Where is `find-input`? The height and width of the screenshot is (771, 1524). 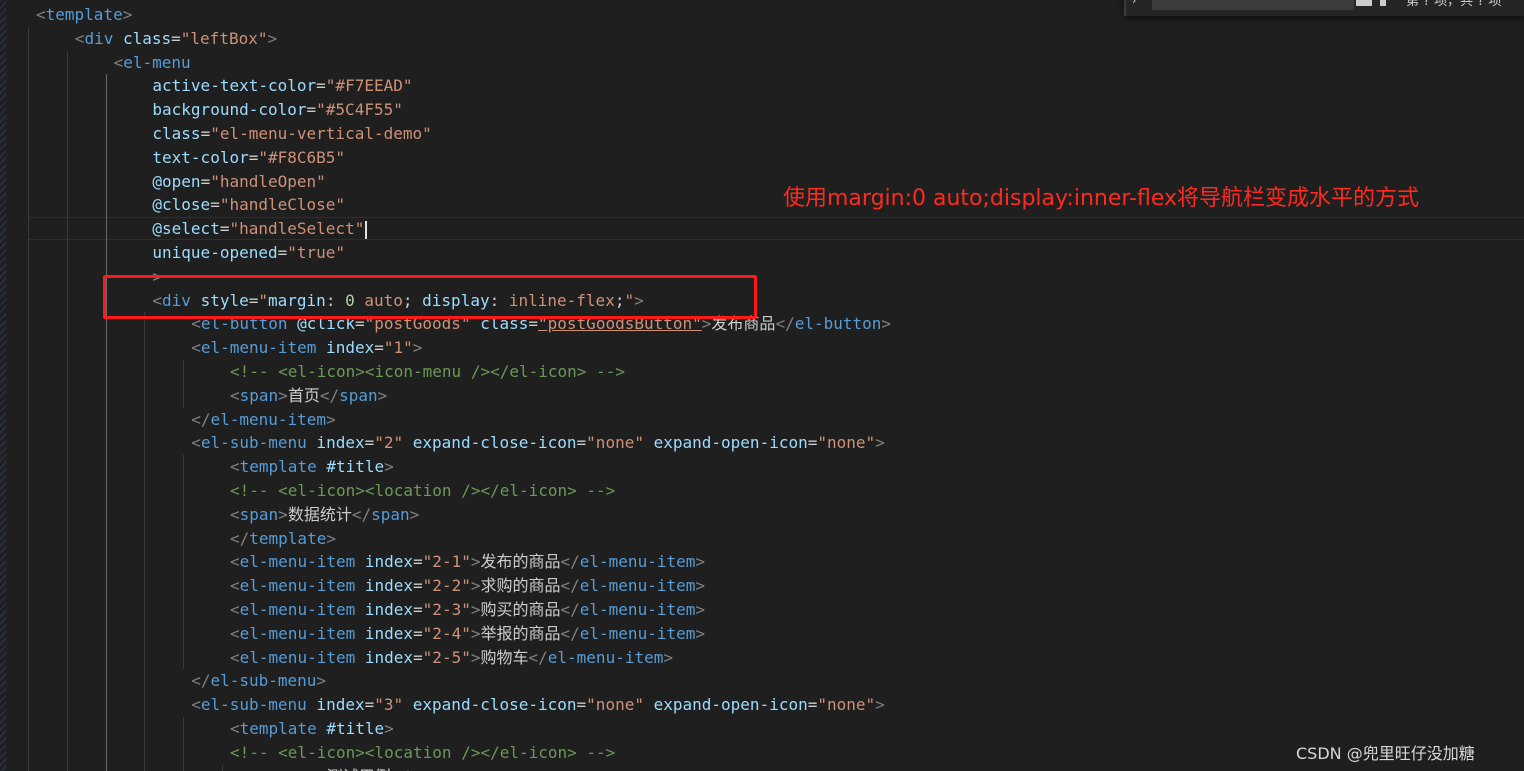 find-input is located at coordinates (1253, 5).